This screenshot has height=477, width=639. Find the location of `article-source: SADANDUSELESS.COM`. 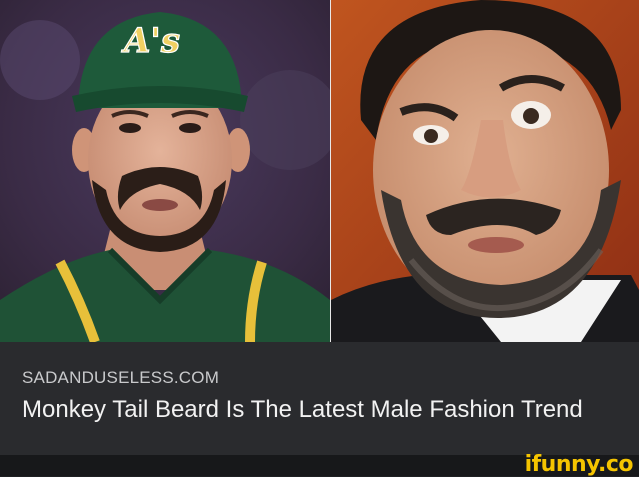

article-source: SADANDUSELESS.COM is located at coordinates (121, 377).